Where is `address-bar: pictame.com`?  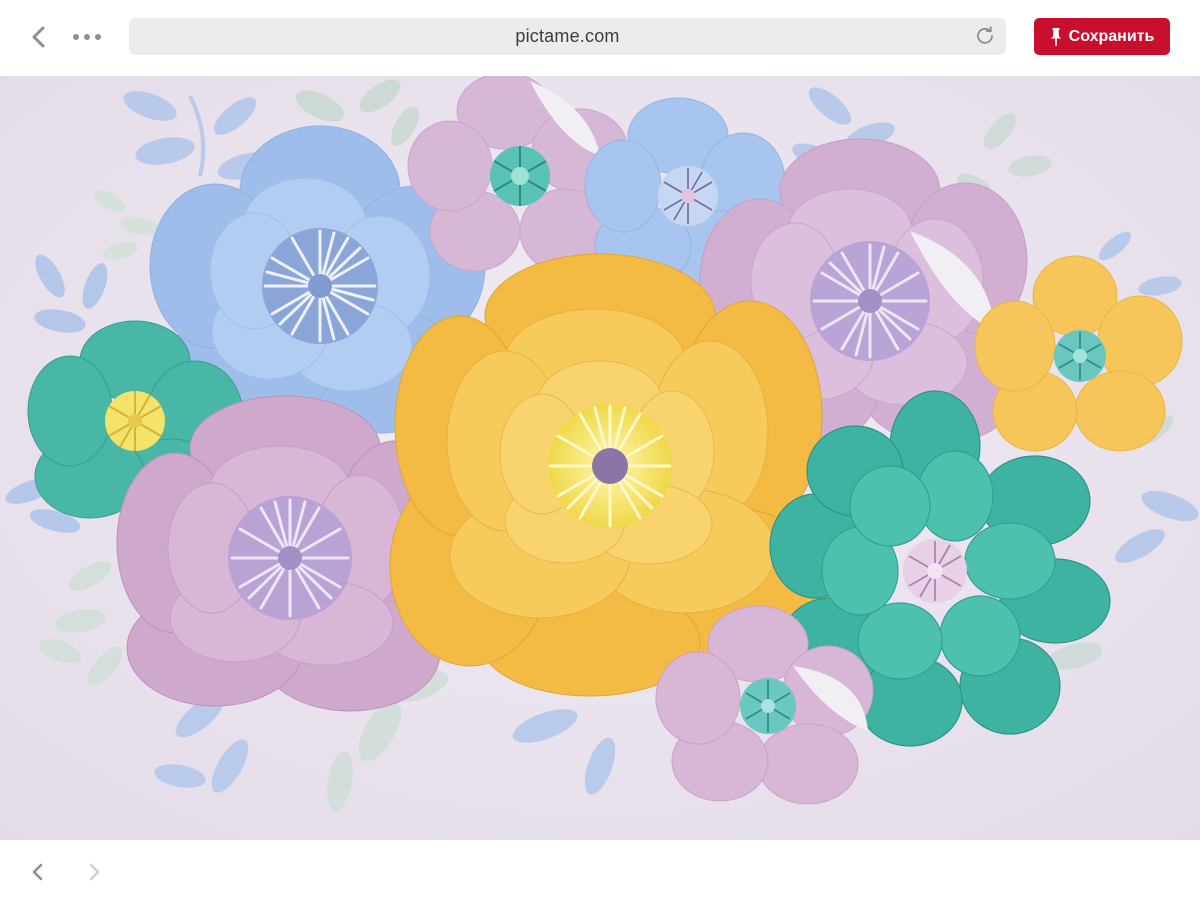
address-bar: pictame.com is located at coordinates (567, 36).